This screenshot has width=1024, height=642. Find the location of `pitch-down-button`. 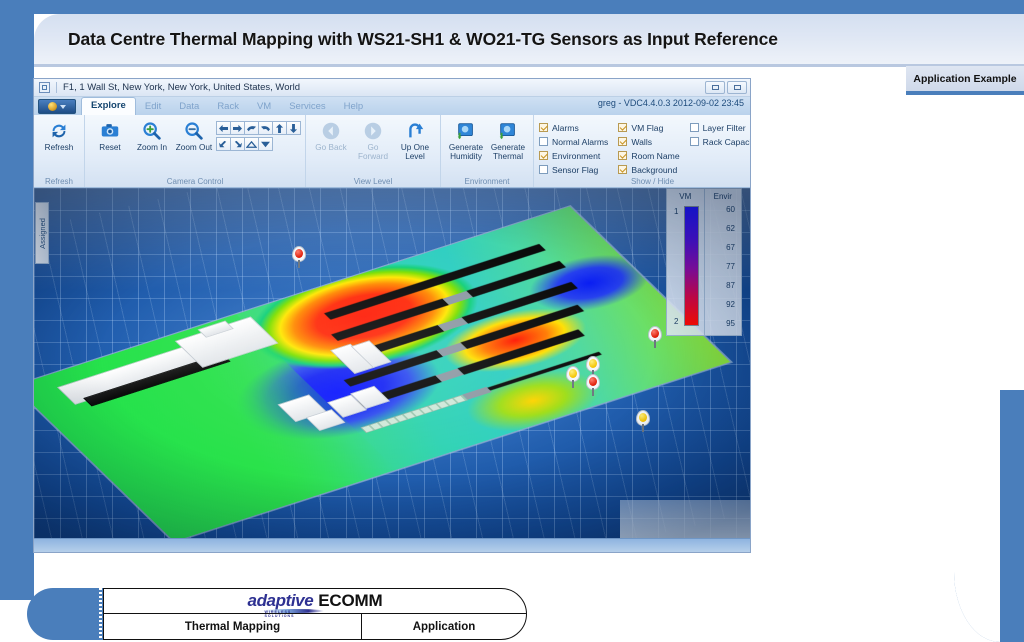

pitch-down-button is located at coordinates (265, 144).